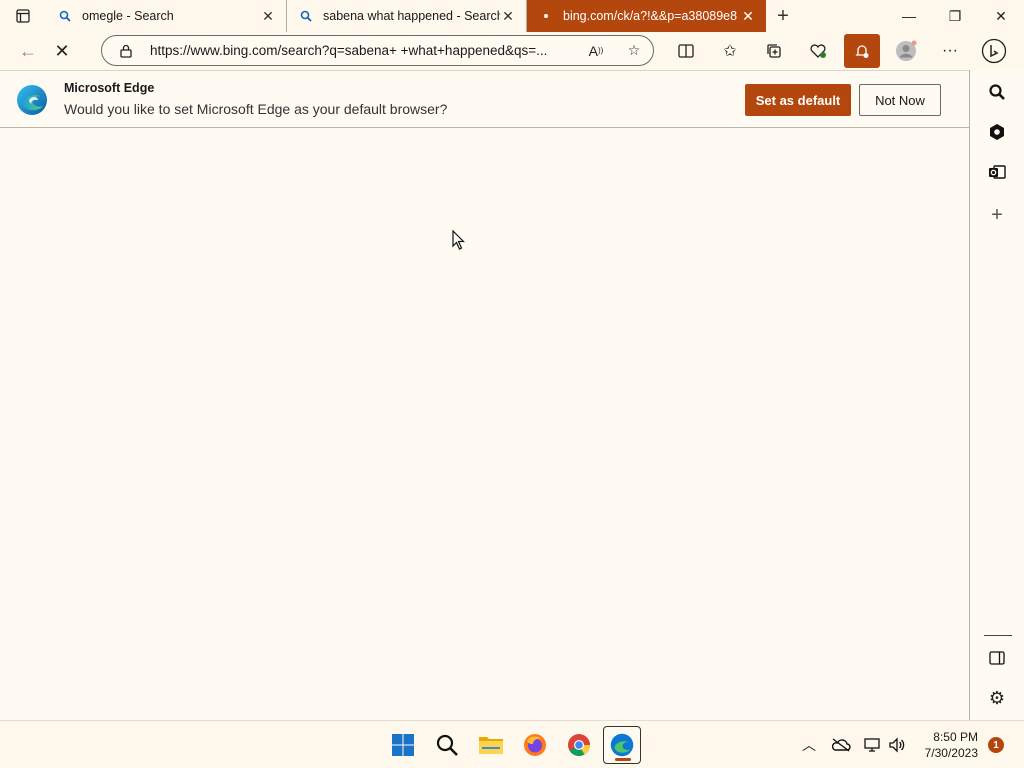  Describe the element at coordinates (996, 395) in the screenshot. I see `edge-sidebar: + ⚙` at that location.